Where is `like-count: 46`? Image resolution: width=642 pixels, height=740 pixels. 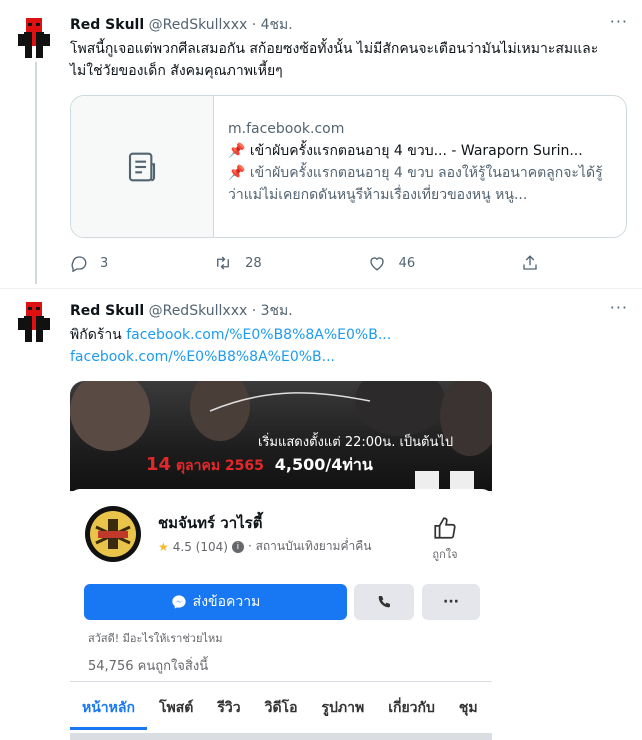
like-count: 46 is located at coordinates (407, 263).